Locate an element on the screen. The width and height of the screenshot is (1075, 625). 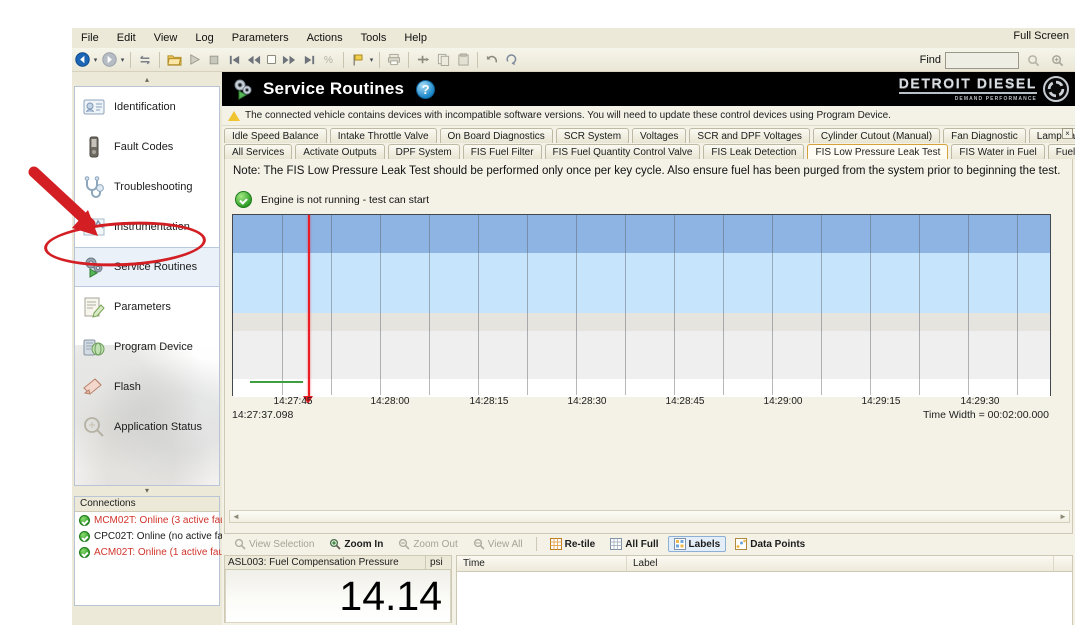
flag-dropdown-icon: ▾ is located at coordinates (371, 60).